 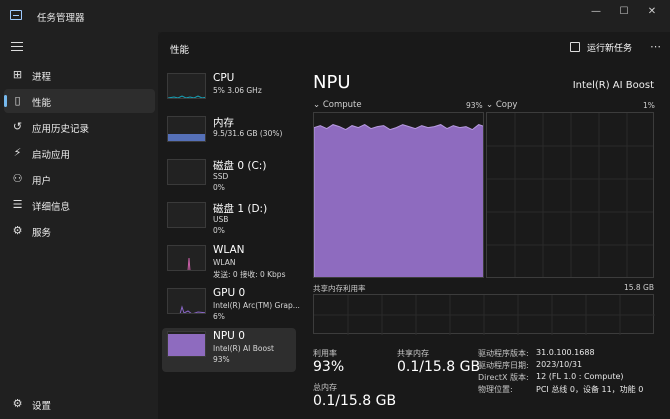 I want to click on device-memory: 内存 9.5/31.6 GB (30%), so click(x=229, y=135).